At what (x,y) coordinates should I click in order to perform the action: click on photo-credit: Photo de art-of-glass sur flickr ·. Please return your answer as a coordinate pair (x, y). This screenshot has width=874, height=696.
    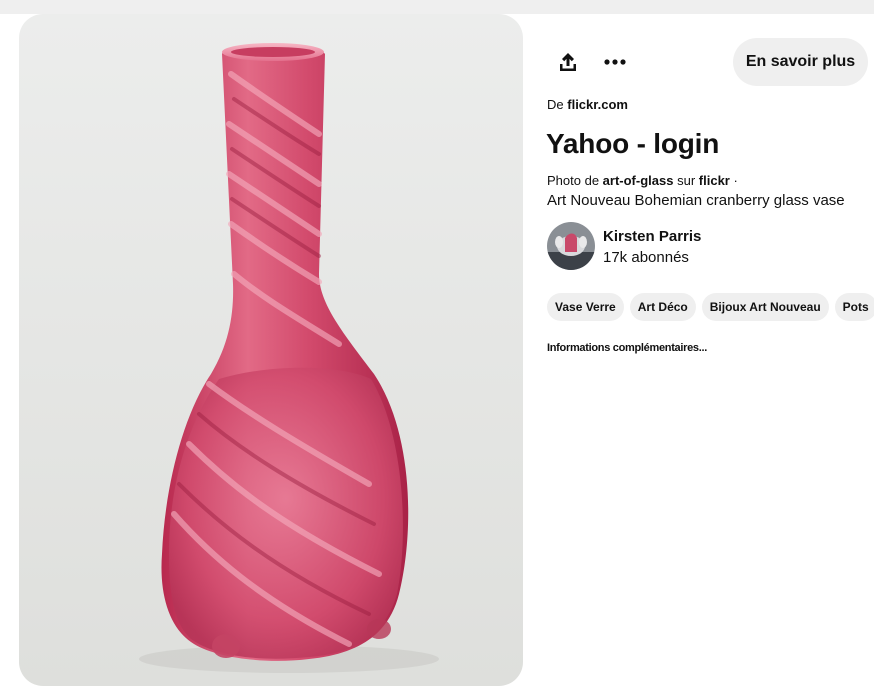
    Looking at the image, I should click on (642, 180).